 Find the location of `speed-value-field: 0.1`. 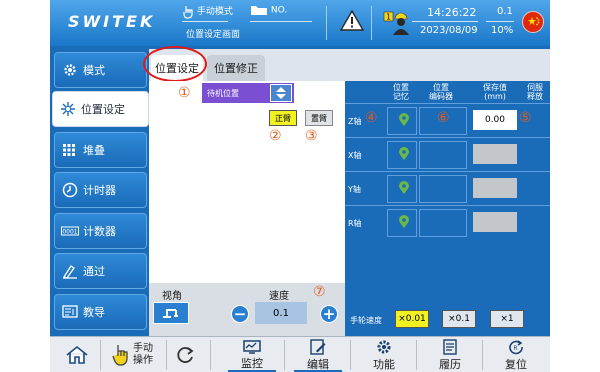

speed-value-field: 0.1 is located at coordinates (281, 313).